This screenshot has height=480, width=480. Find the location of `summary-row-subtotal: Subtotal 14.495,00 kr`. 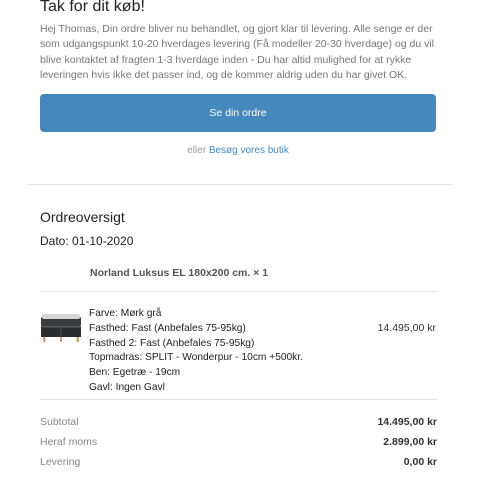

summary-row-subtotal: Subtotal 14.495,00 kr is located at coordinates (238, 422).